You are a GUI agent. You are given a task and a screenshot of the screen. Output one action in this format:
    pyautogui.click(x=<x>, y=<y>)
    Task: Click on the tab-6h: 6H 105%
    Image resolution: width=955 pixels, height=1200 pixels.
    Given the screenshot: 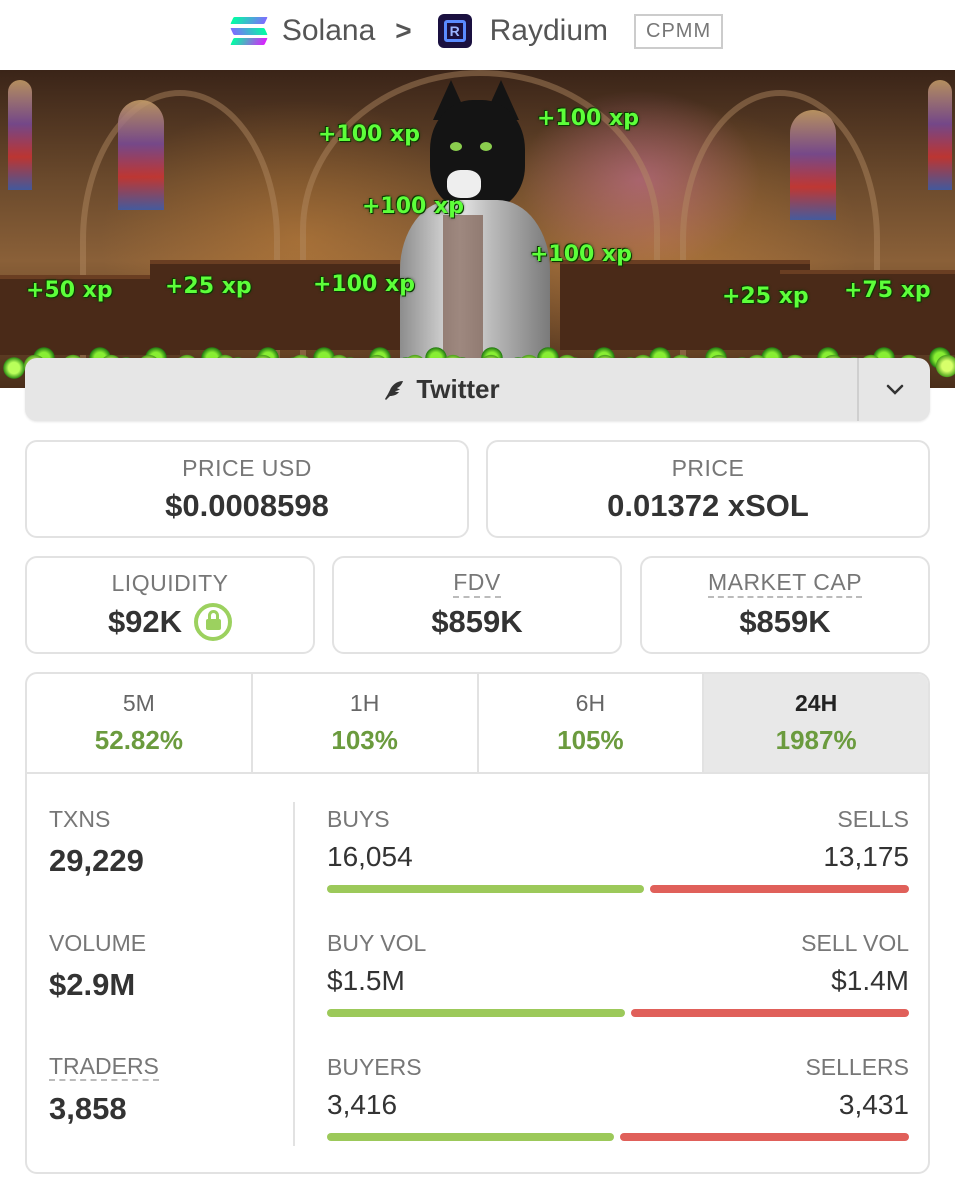 What is the action you would take?
    pyautogui.click(x=592, y=723)
    